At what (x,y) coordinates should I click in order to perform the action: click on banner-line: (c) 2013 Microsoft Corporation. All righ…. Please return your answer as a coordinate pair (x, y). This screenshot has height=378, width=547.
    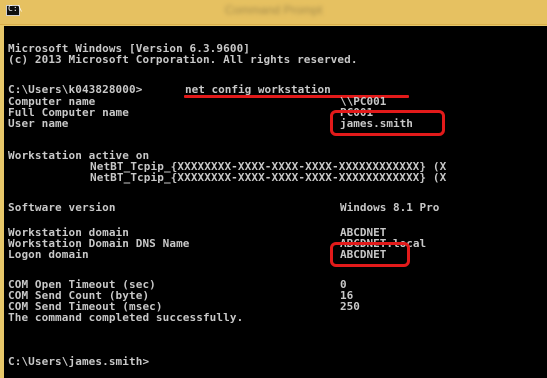
    Looking at the image, I should click on (183, 59).